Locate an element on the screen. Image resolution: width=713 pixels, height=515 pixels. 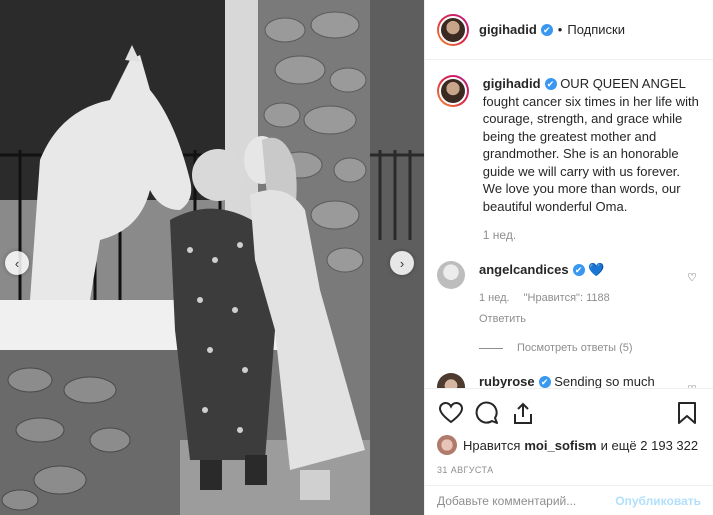
comment-emoji: 💙 is located at coordinates (596, 269).